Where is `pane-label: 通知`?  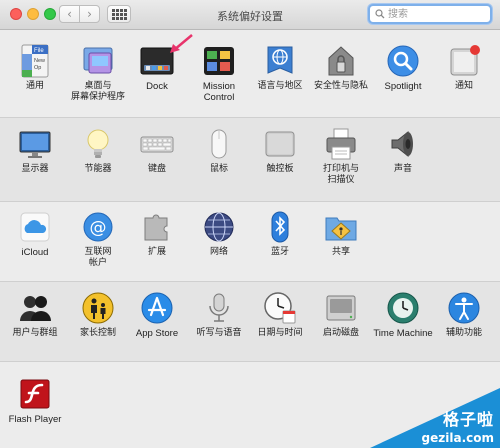 pane-label: 通知 is located at coordinates (463, 86).